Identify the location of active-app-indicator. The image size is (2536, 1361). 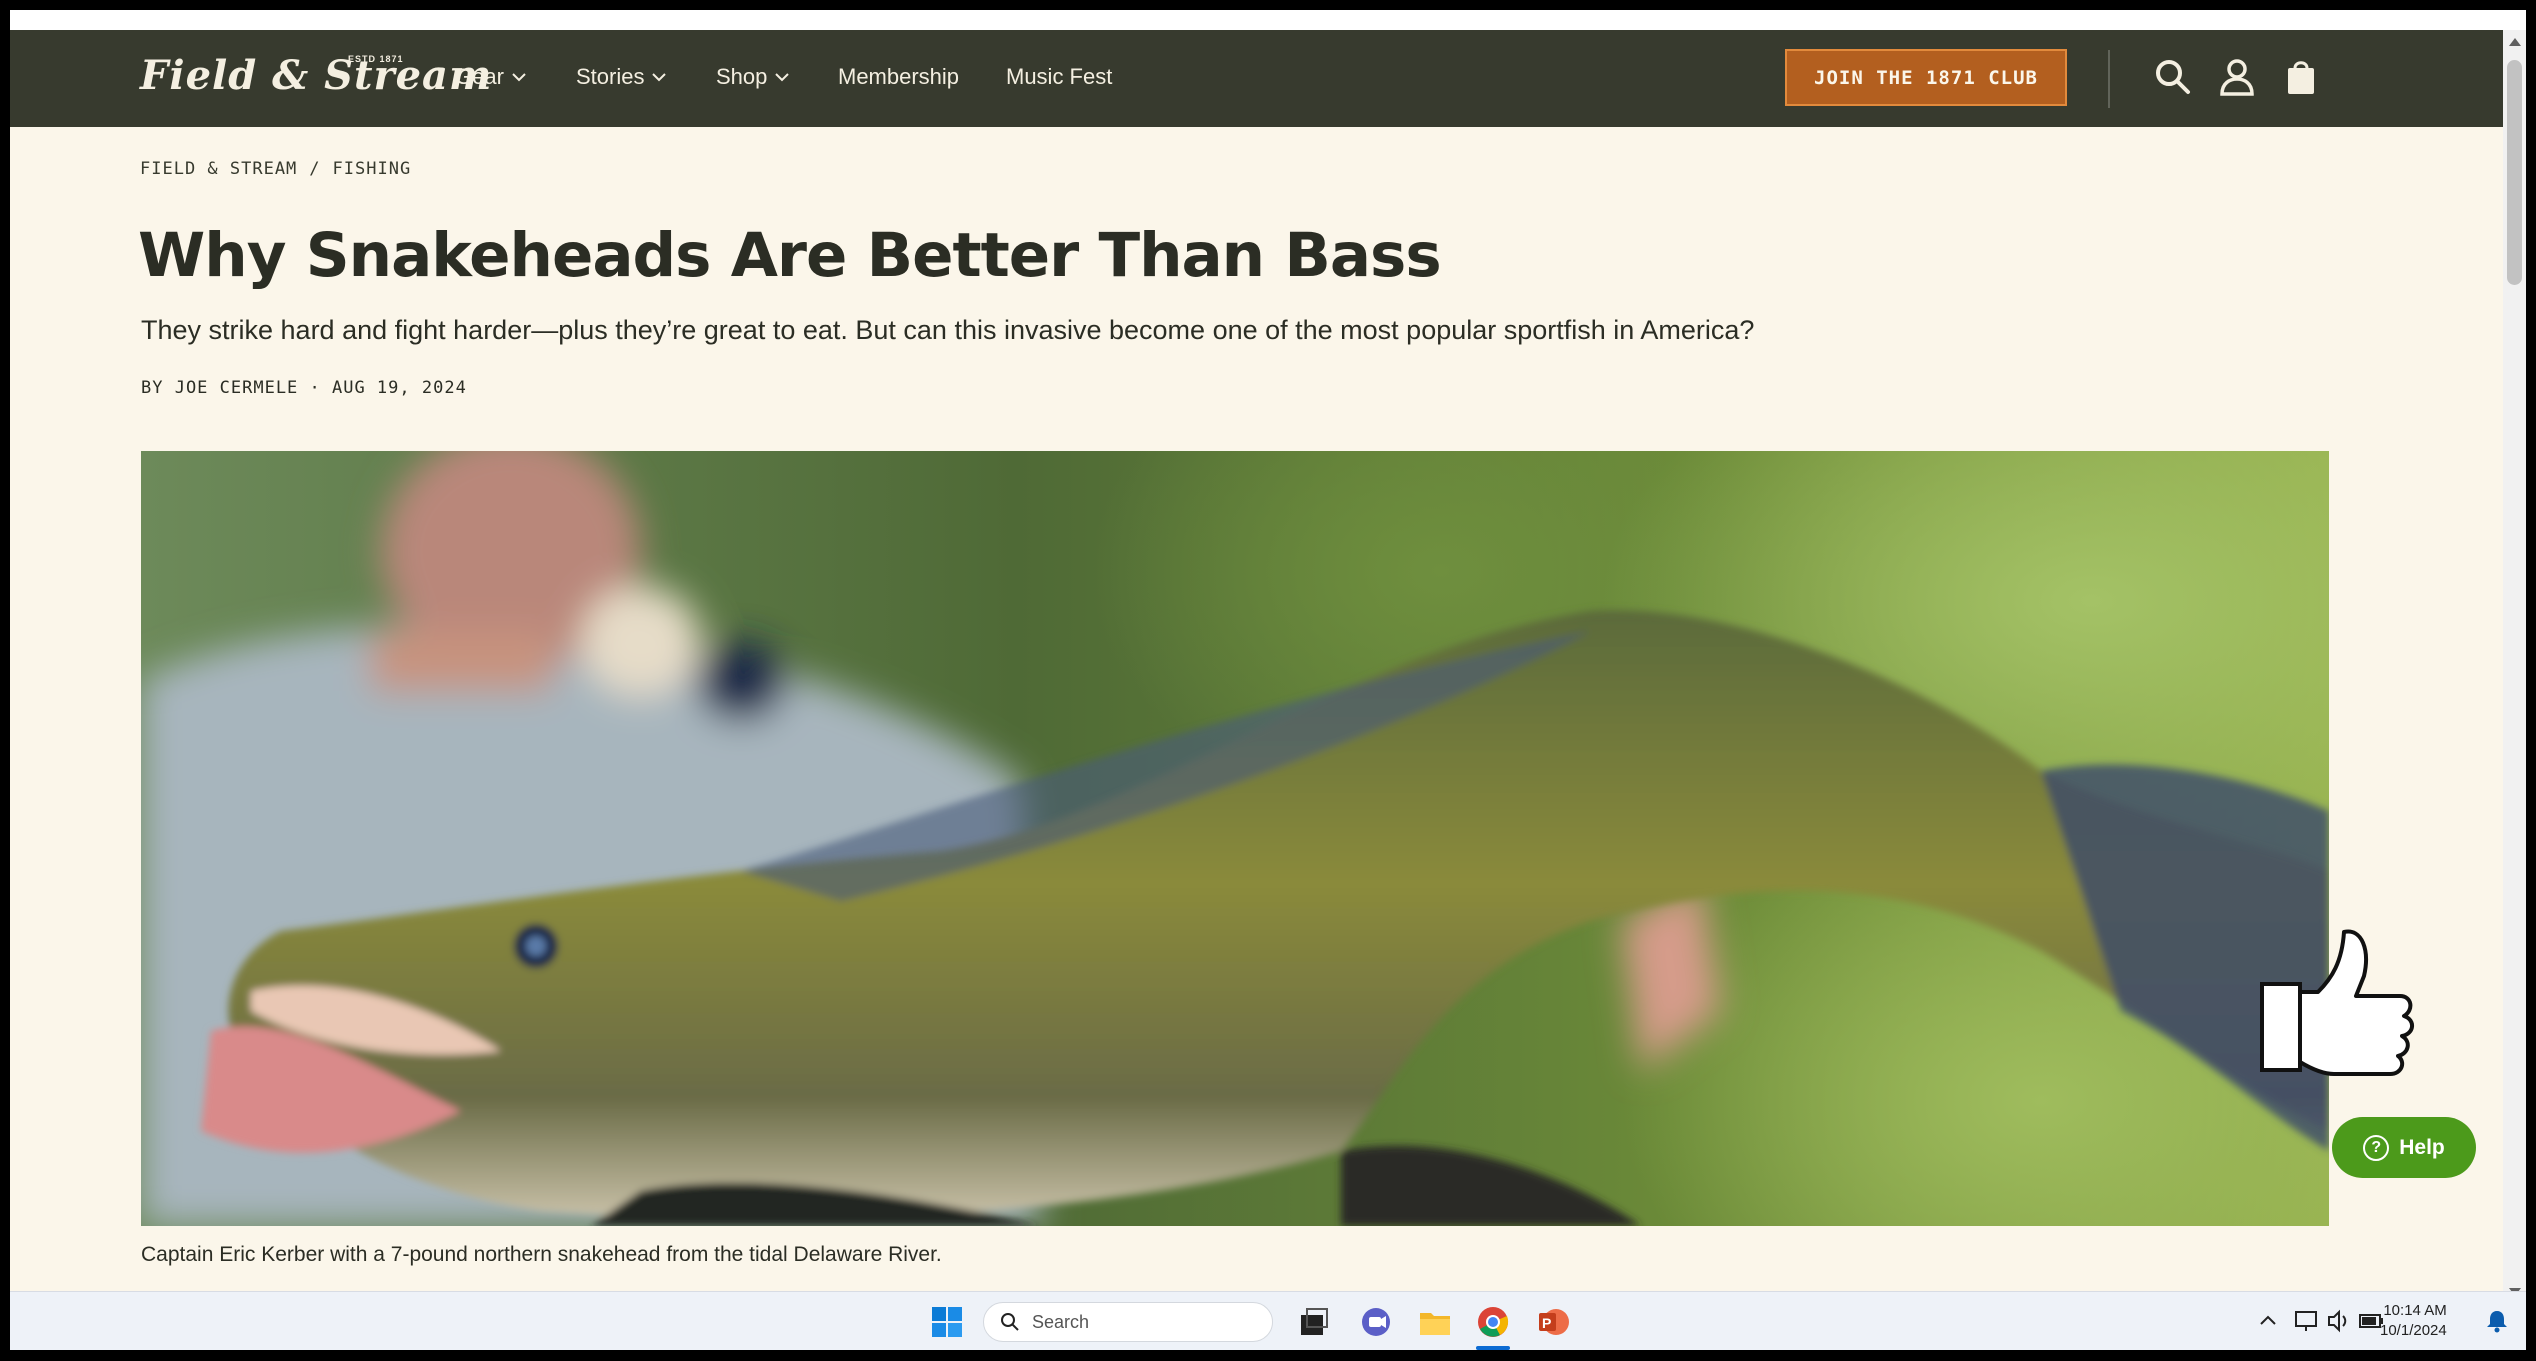
(1493, 1348).